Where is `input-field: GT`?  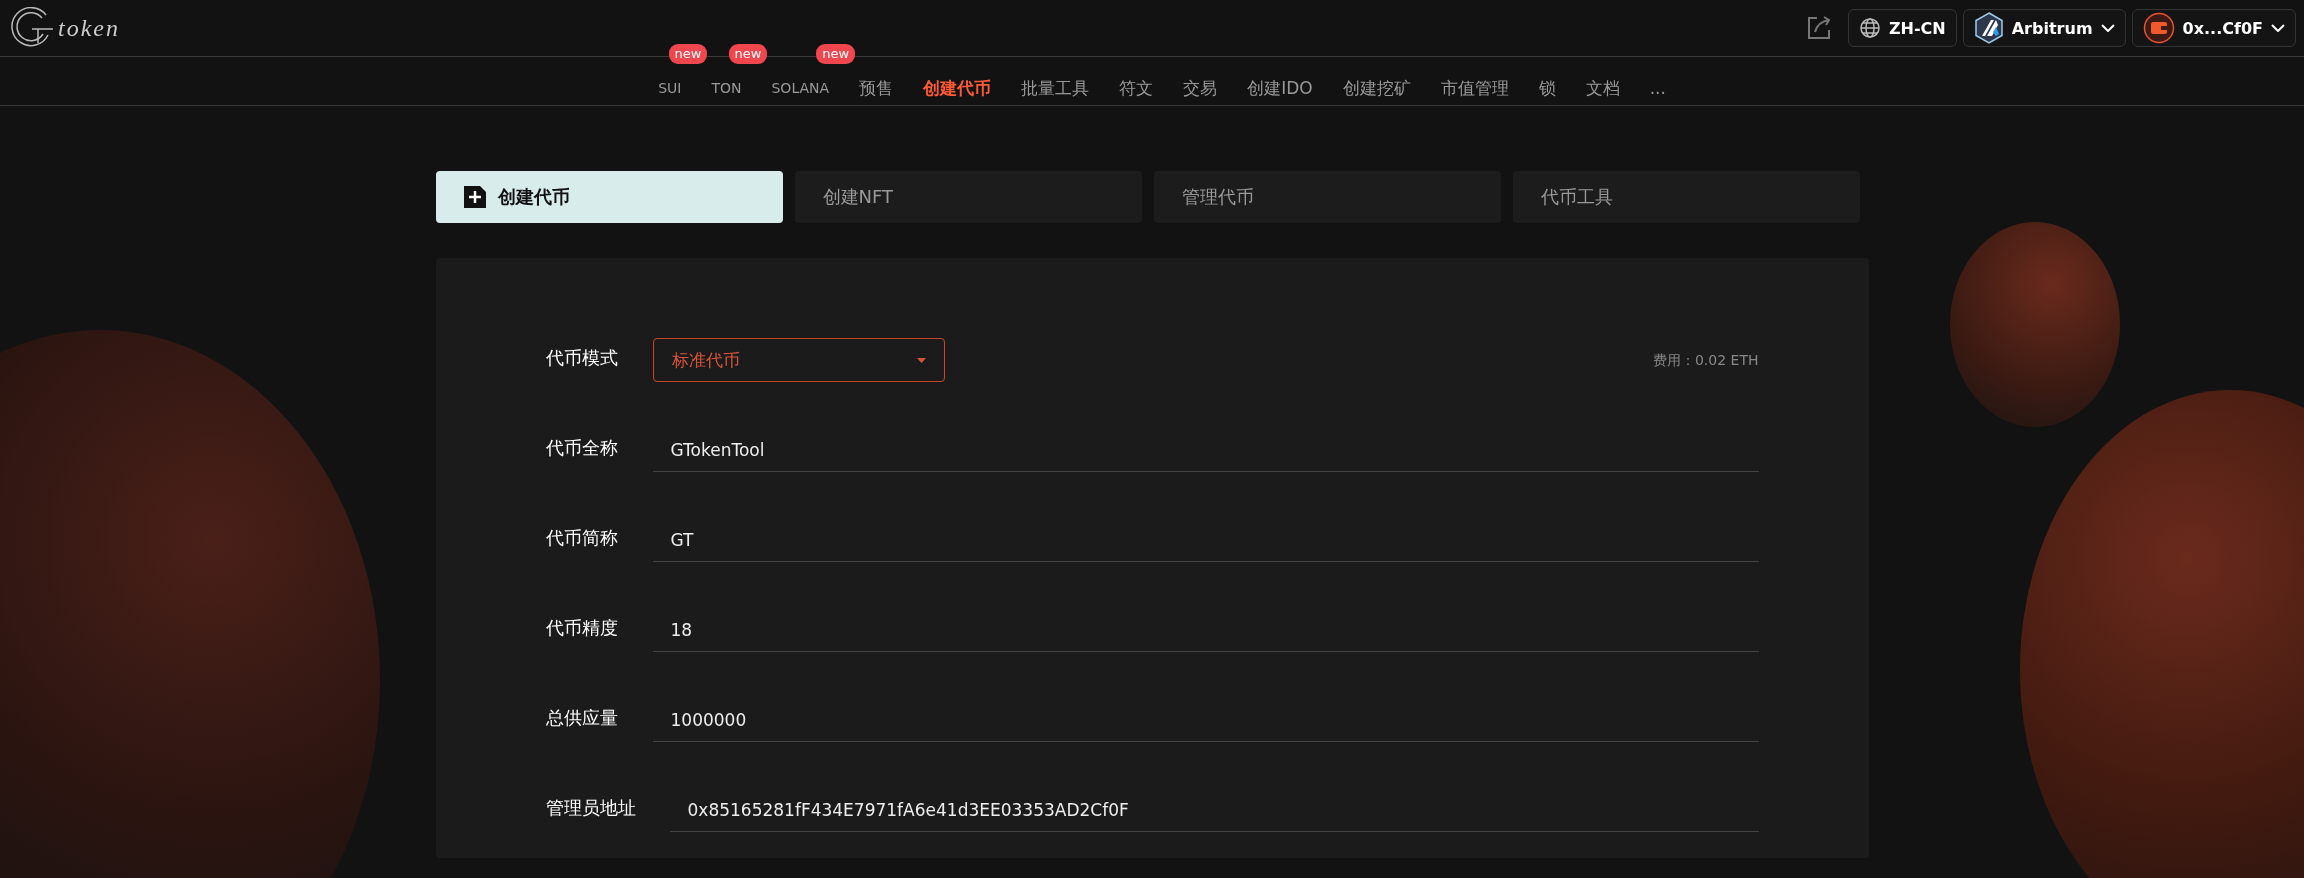 input-field: GT is located at coordinates (1205, 540).